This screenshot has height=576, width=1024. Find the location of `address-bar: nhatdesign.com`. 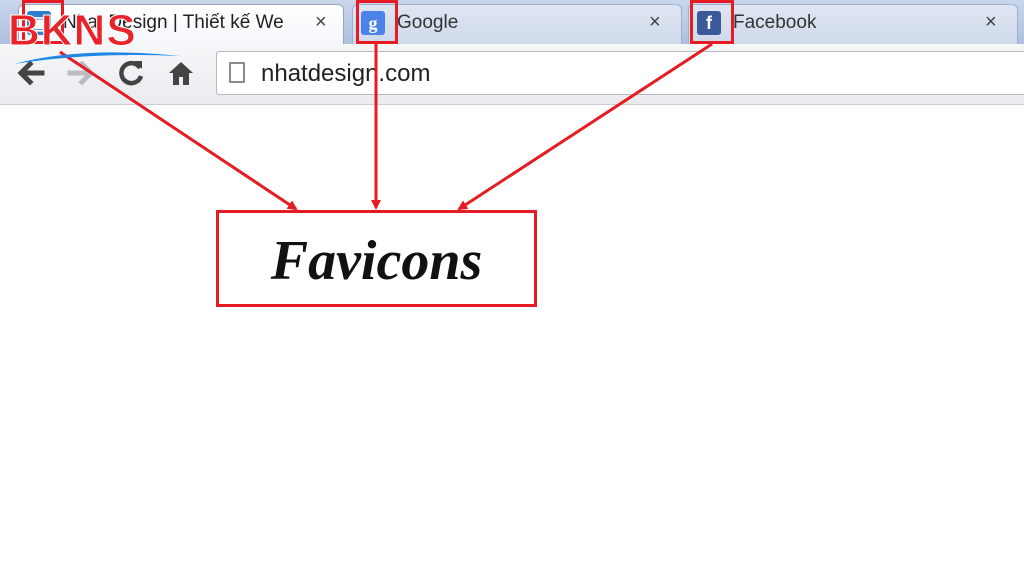

address-bar: nhatdesign.com is located at coordinates (620, 73).